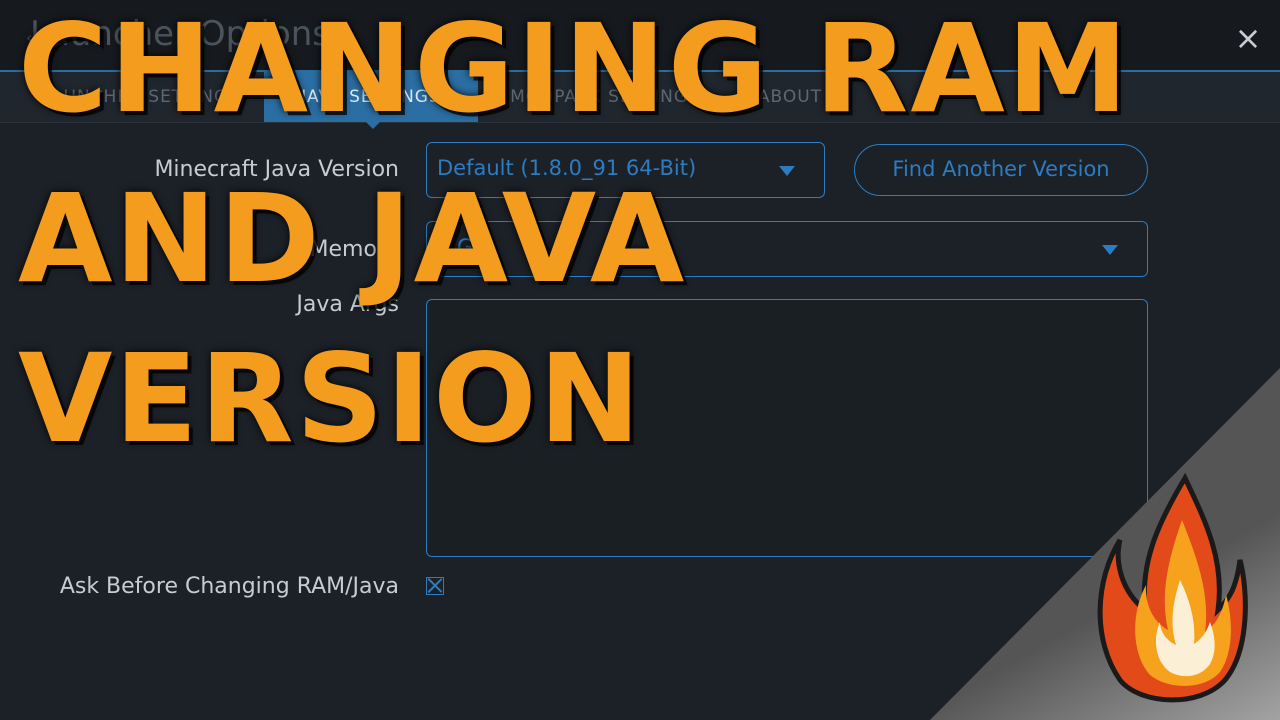 Image resolution: width=1280 pixels, height=720 pixels. What do you see at coordinates (1001, 170) in the screenshot?
I see `find-another-version-button: Find Another Version` at bounding box center [1001, 170].